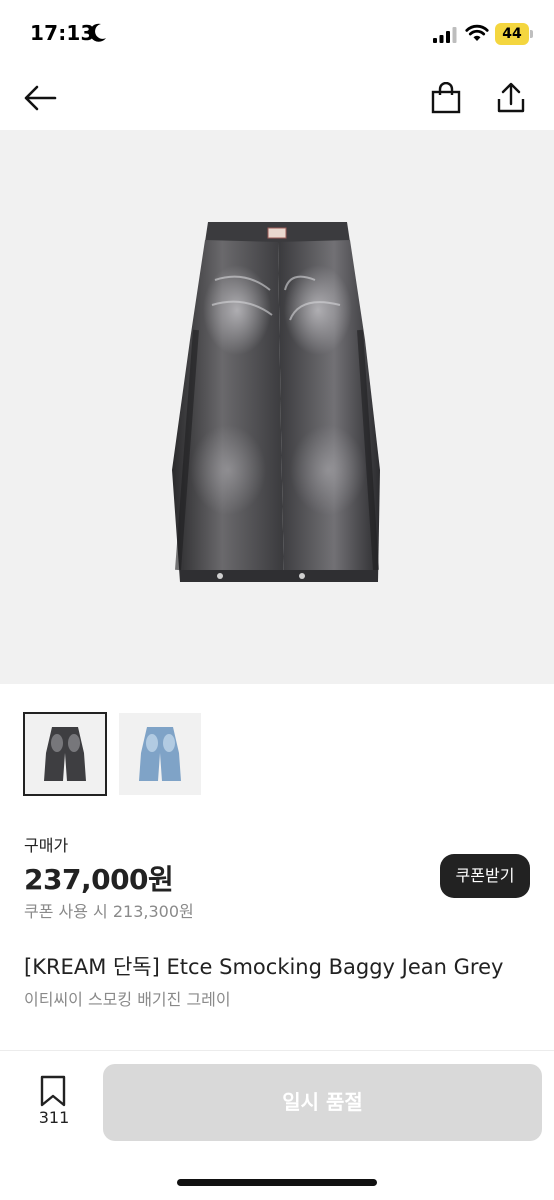  Describe the element at coordinates (109, 911) in the screenshot. I see `coupon-price: 쿠폰 사용 시 213,300원` at that location.